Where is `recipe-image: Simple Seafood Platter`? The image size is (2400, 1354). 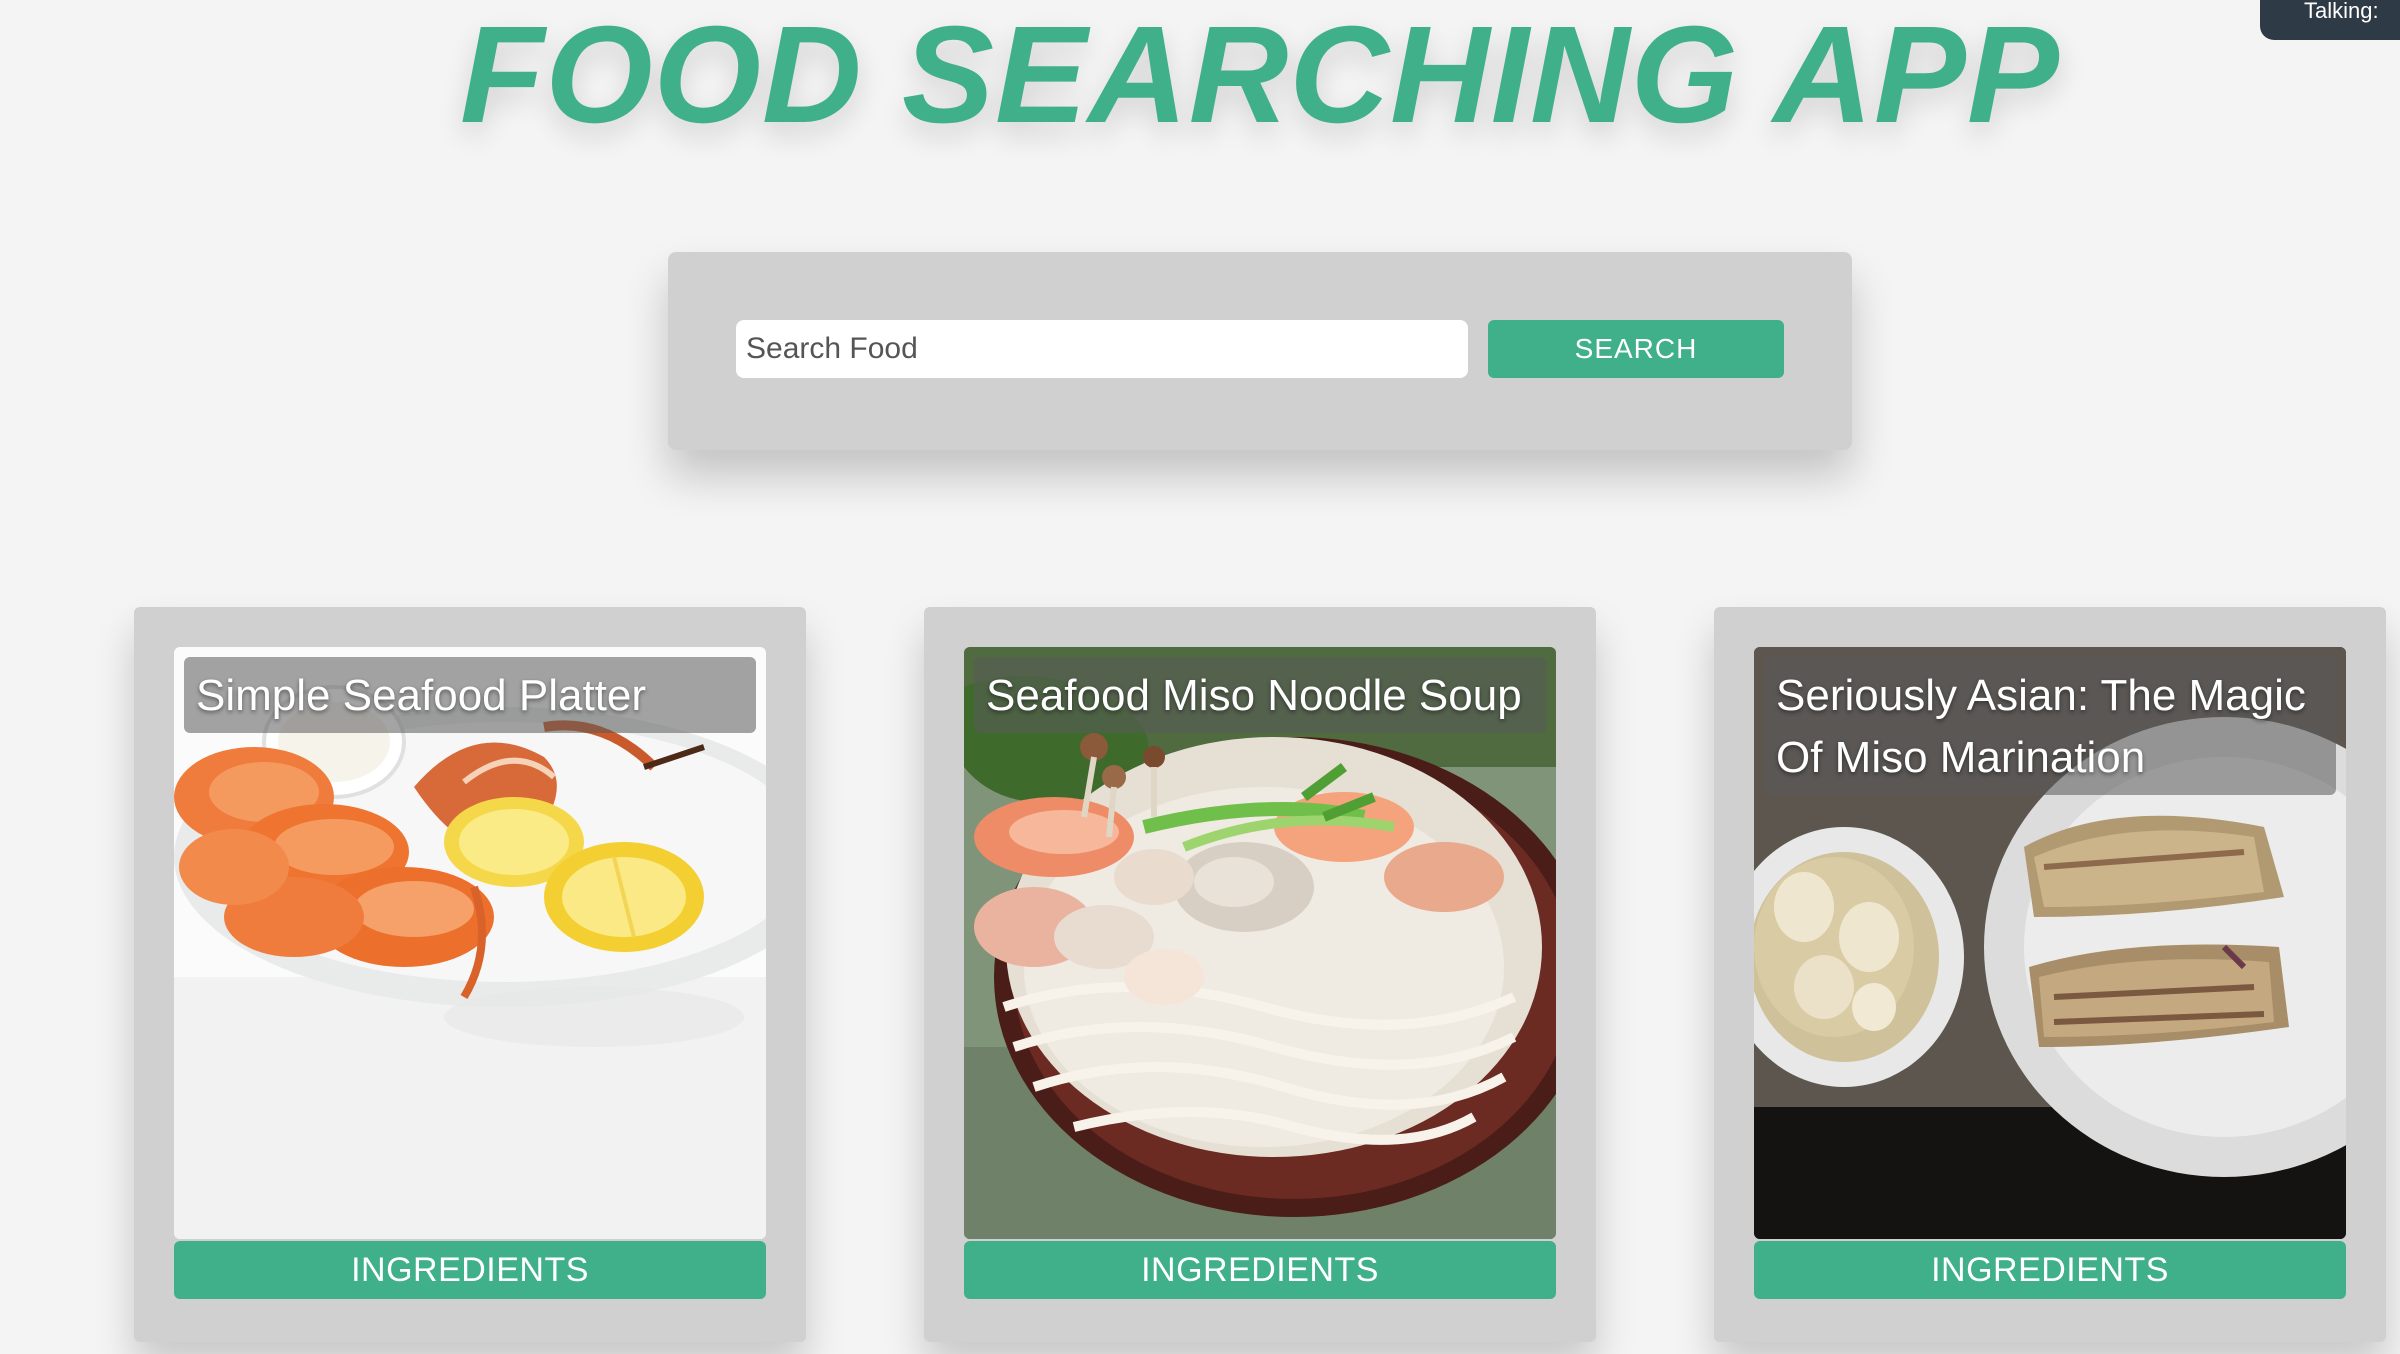
recipe-image: Simple Seafood Platter is located at coordinates (470, 943).